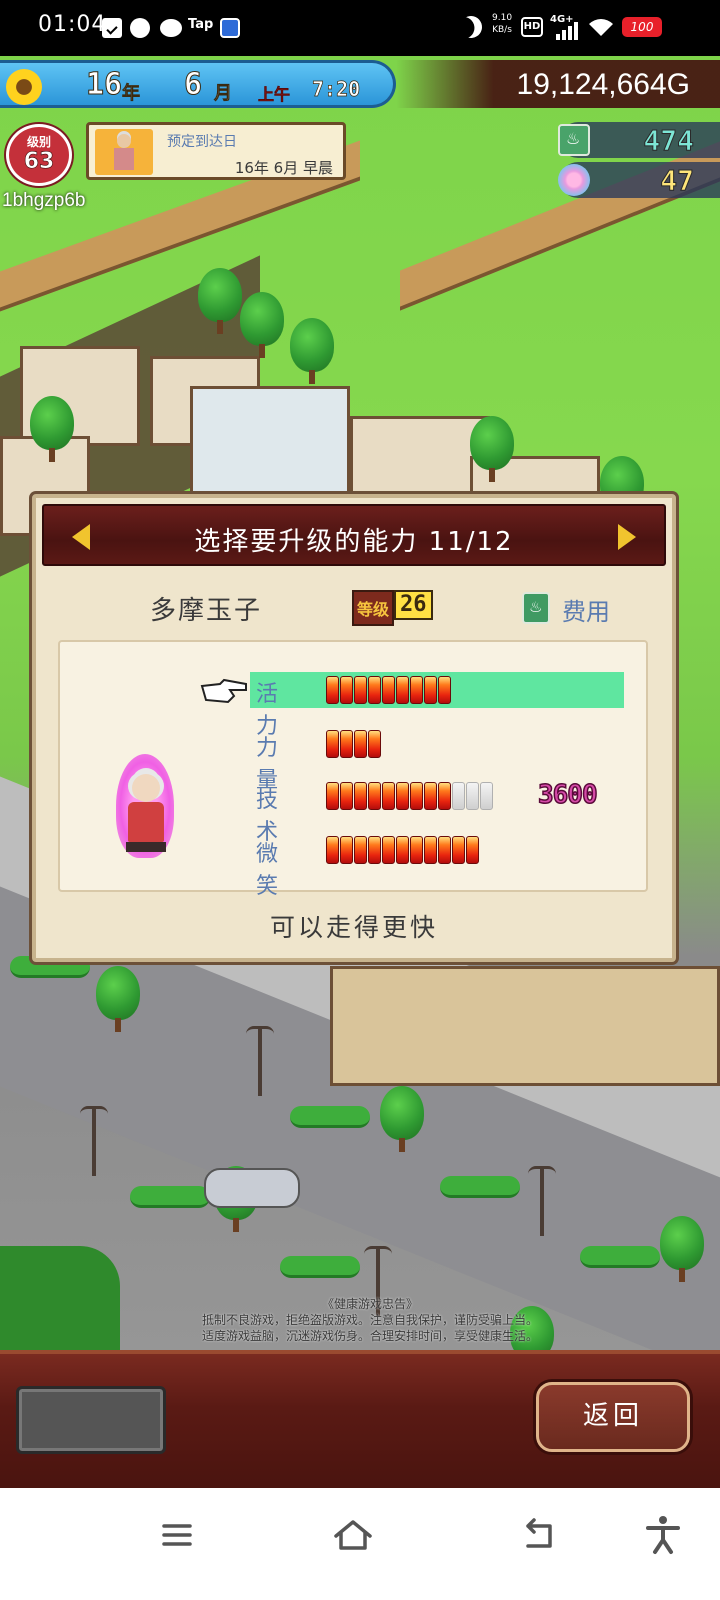 This screenshot has width=720, height=1600. I want to click on empty-slot-button, so click(91, 1420).